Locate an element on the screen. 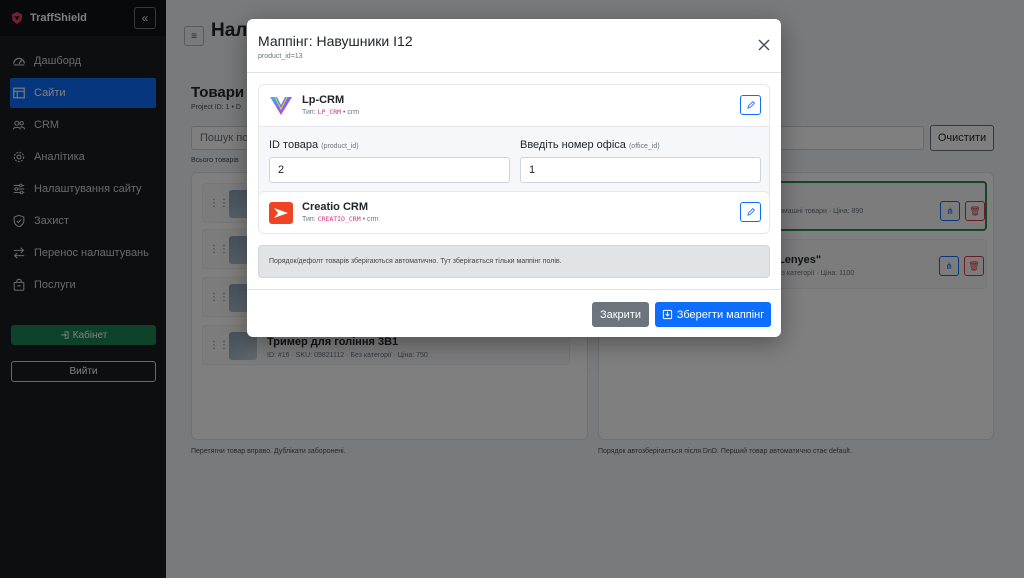 This screenshot has height=578, width=1024. close-button: Закрити is located at coordinates (620, 314).